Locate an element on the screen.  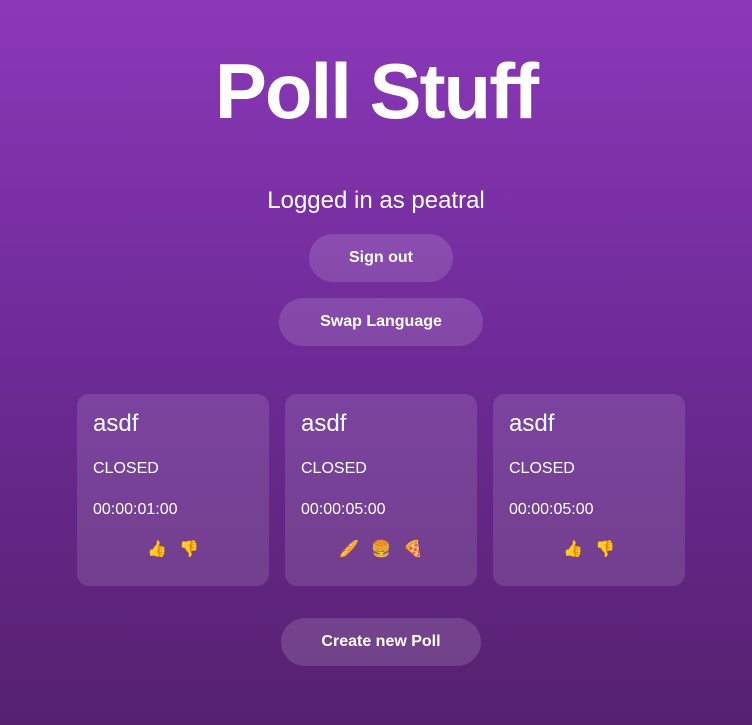
poll-card: asdf CLOSED 00:00:05:00 👍 👎 is located at coordinates (589, 490).